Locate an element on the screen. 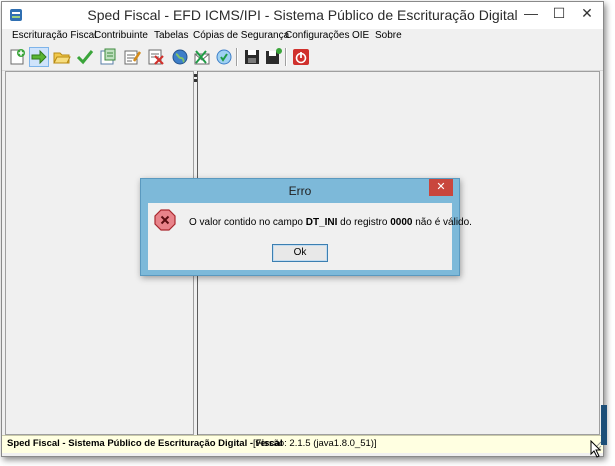 The width and height of the screenshot is (615, 466). menu-sobre: Sobre is located at coordinates (388, 35).